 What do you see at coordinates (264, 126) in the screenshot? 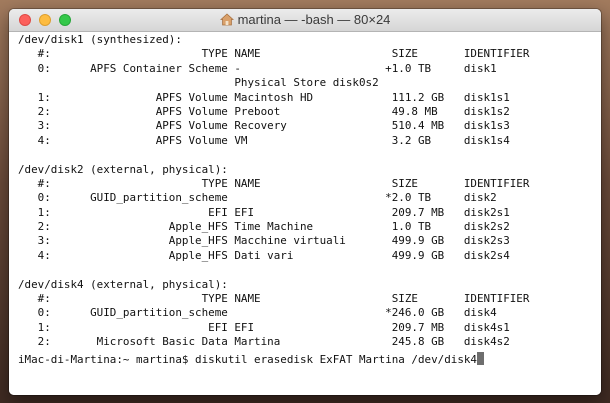
I see `terminal-line: 3: APFS Volume Recovery 510.4 MB disk1s3` at bounding box center [264, 126].